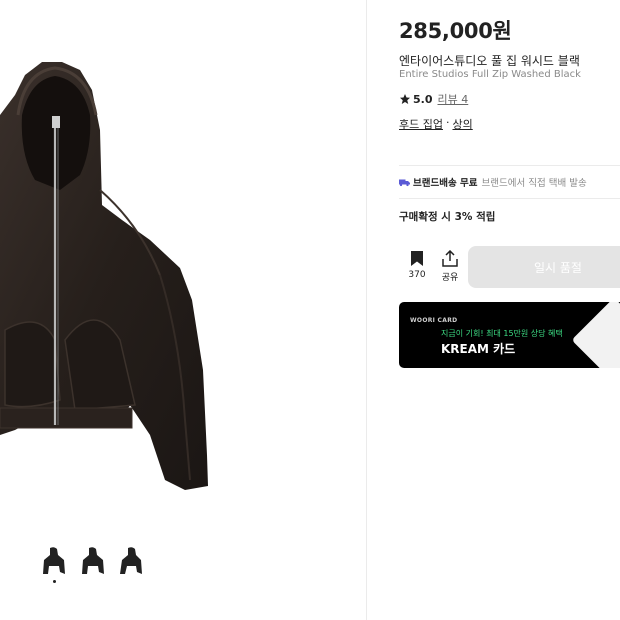 Image resolution: width=620 pixels, height=620 pixels. Describe the element at coordinates (445, 183) in the screenshot. I see `shipping-label: 브랜드배송 무료` at that location.